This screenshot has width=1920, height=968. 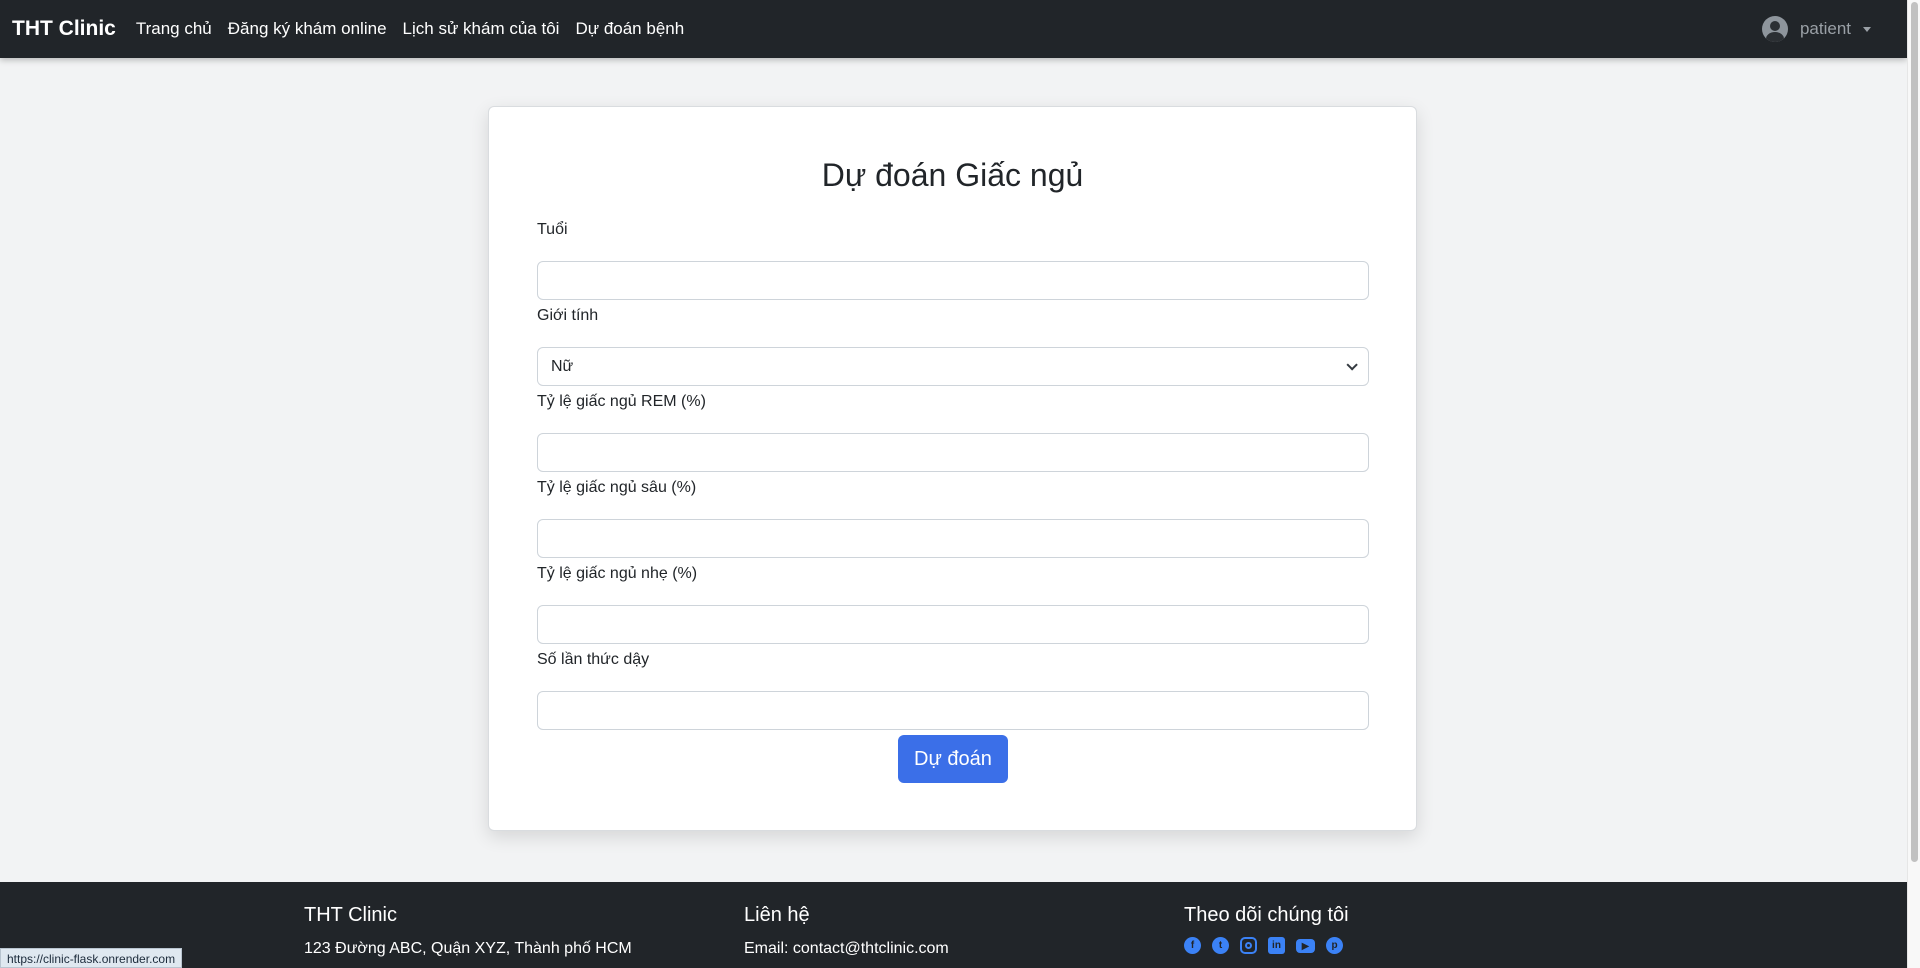 What do you see at coordinates (617, 487) in the screenshot?
I see `deep-sleep-label: Tỷ lệ giấc ngủ sâu (%)` at bounding box center [617, 487].